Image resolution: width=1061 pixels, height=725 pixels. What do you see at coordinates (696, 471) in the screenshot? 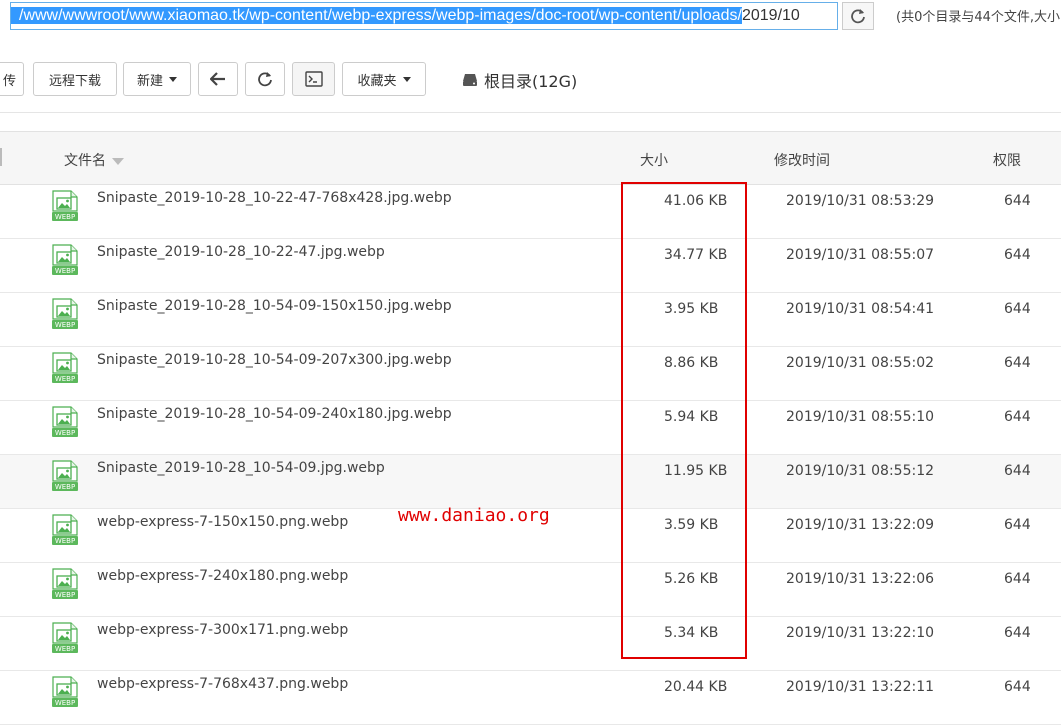
I see `file-size: 11.95 KB` at bounding box center [696, 471].